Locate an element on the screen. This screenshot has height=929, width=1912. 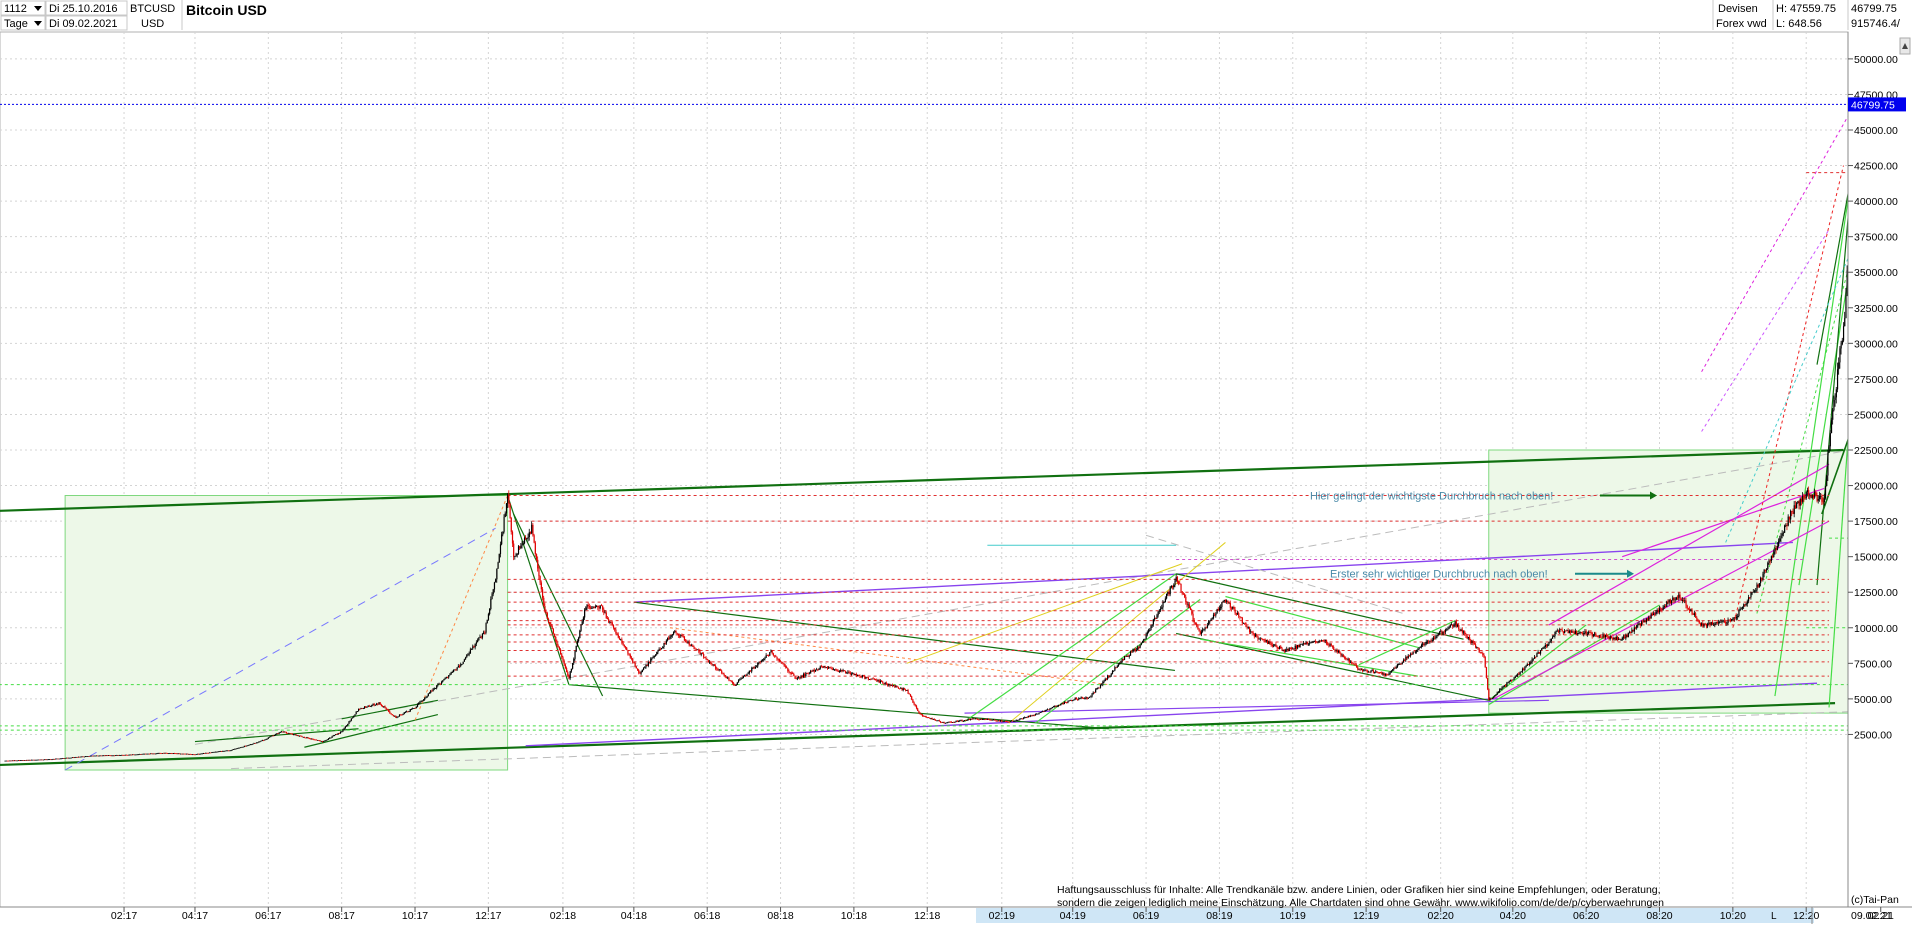
y-tick-label: 7500.00 is located at coordinates (1873, 664).